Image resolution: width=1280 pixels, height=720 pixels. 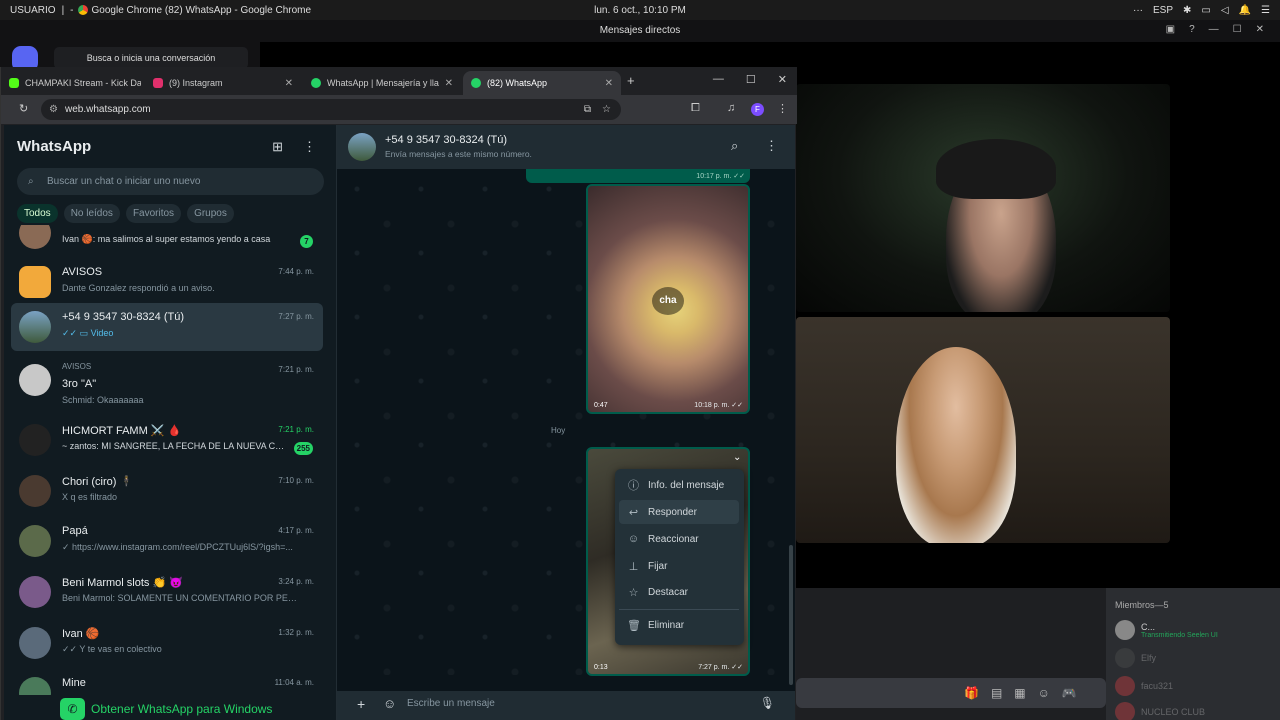 What do you see at coordinates (640, 30) in the screenshot?
I see `discord-header-title: Mensajes directos` at bounding box center [640, 30].